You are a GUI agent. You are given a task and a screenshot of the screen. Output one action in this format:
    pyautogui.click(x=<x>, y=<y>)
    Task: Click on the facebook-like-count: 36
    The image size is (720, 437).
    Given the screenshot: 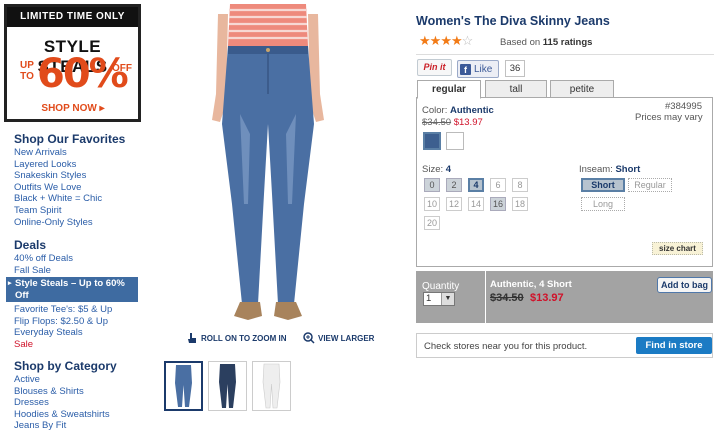 What is the action you would take?
    pyautogui.click(x=515, y=68)
    